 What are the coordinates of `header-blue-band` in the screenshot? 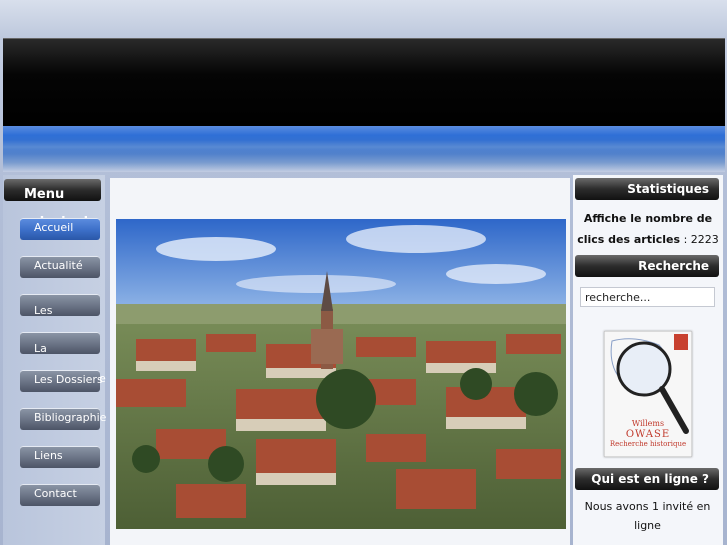 It's located at (364, 149).